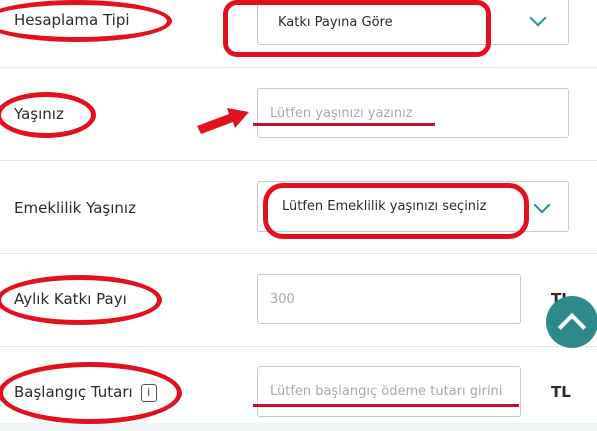 The height and width of the screenshot is (431, 597). I want to click on monthly-contribution-input: 300, so click(389, 299).